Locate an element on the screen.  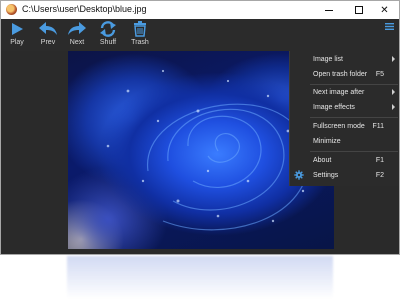
play-icon is located at coordinates (17, 29).